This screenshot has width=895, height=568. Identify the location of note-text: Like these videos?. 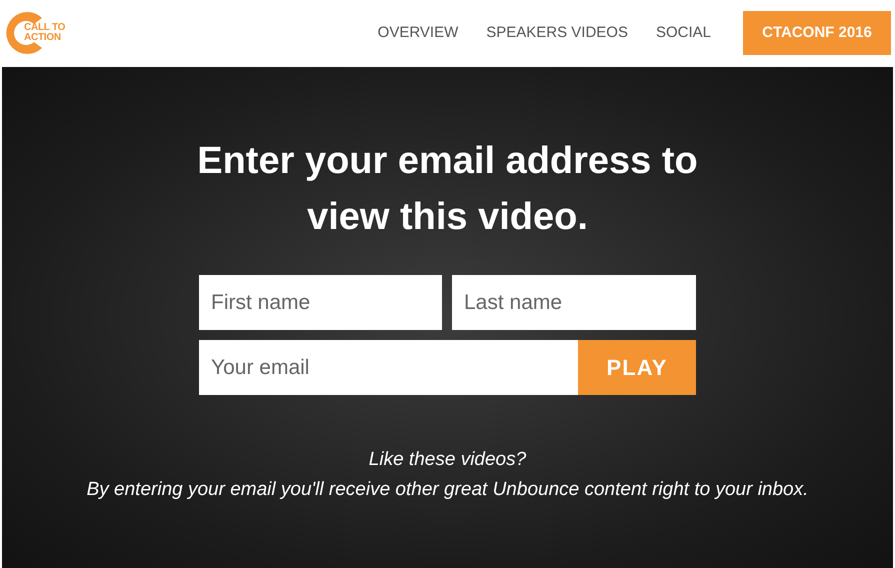
(447, 460).